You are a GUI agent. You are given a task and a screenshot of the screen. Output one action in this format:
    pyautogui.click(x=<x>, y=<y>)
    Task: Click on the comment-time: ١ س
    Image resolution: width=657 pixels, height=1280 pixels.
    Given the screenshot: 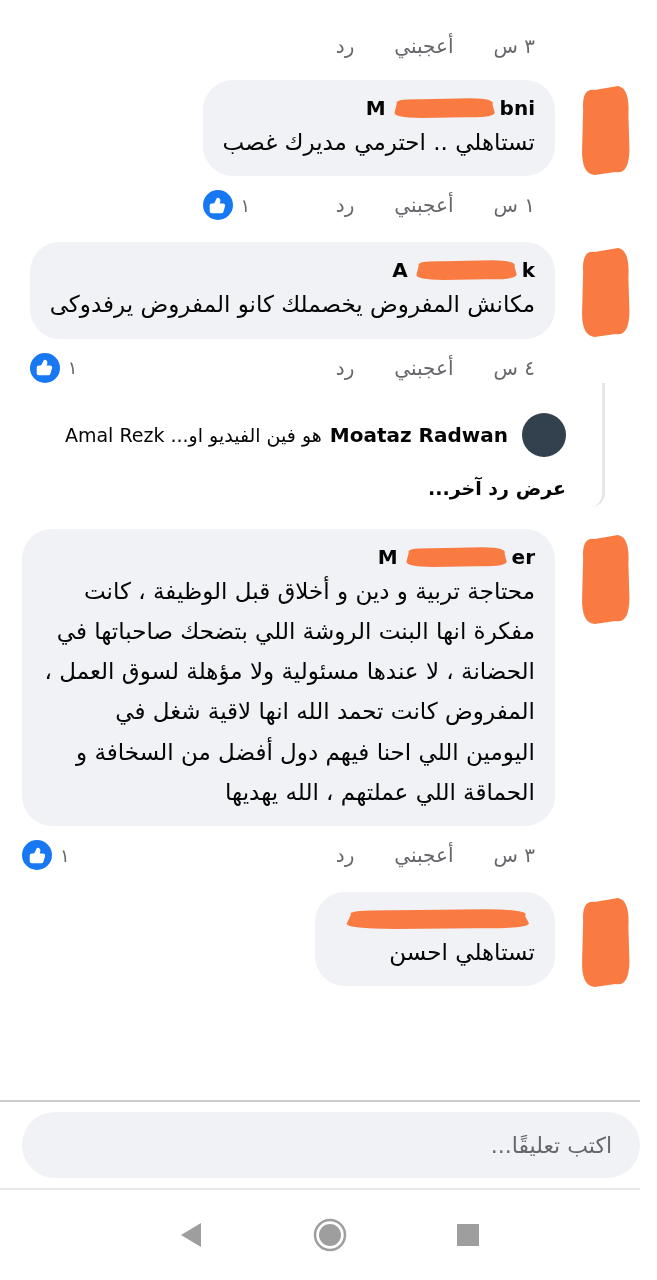 What is the action you would take?
    pyautogui.click(x=514, y=205)
    